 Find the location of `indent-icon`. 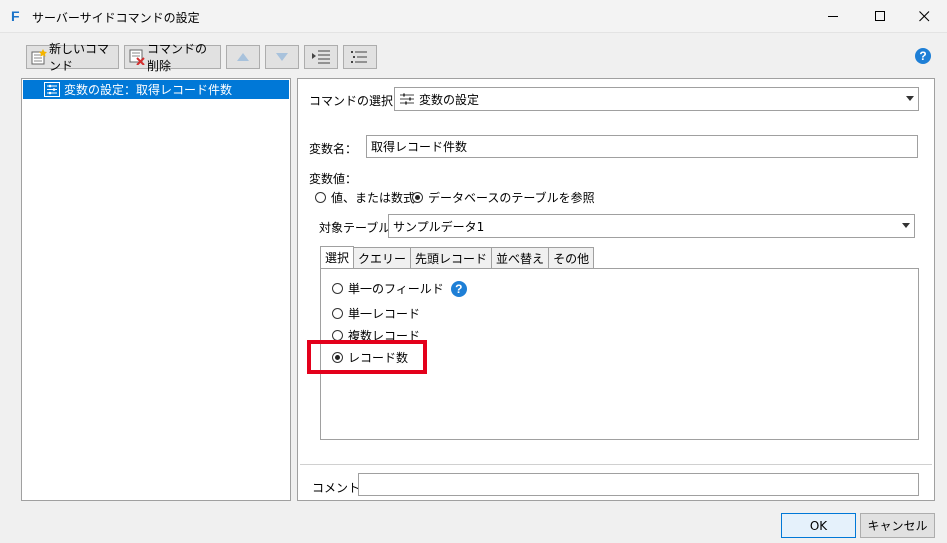

indent-icon is located at coordinates (321, 57).